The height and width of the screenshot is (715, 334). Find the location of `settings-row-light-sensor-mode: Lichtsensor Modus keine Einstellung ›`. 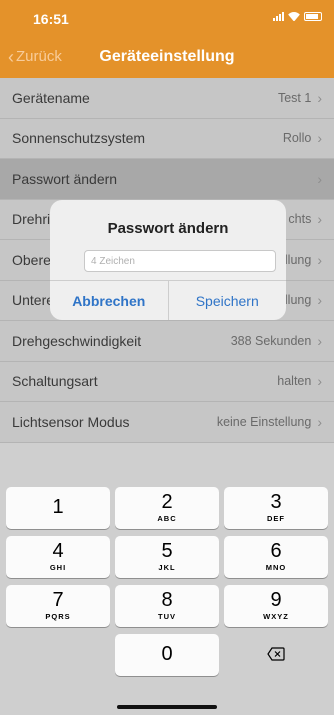

settings-row-light-sensor-mode: Lichtsensor Modus keine Einstellung › is located at coordinates (167, 422).